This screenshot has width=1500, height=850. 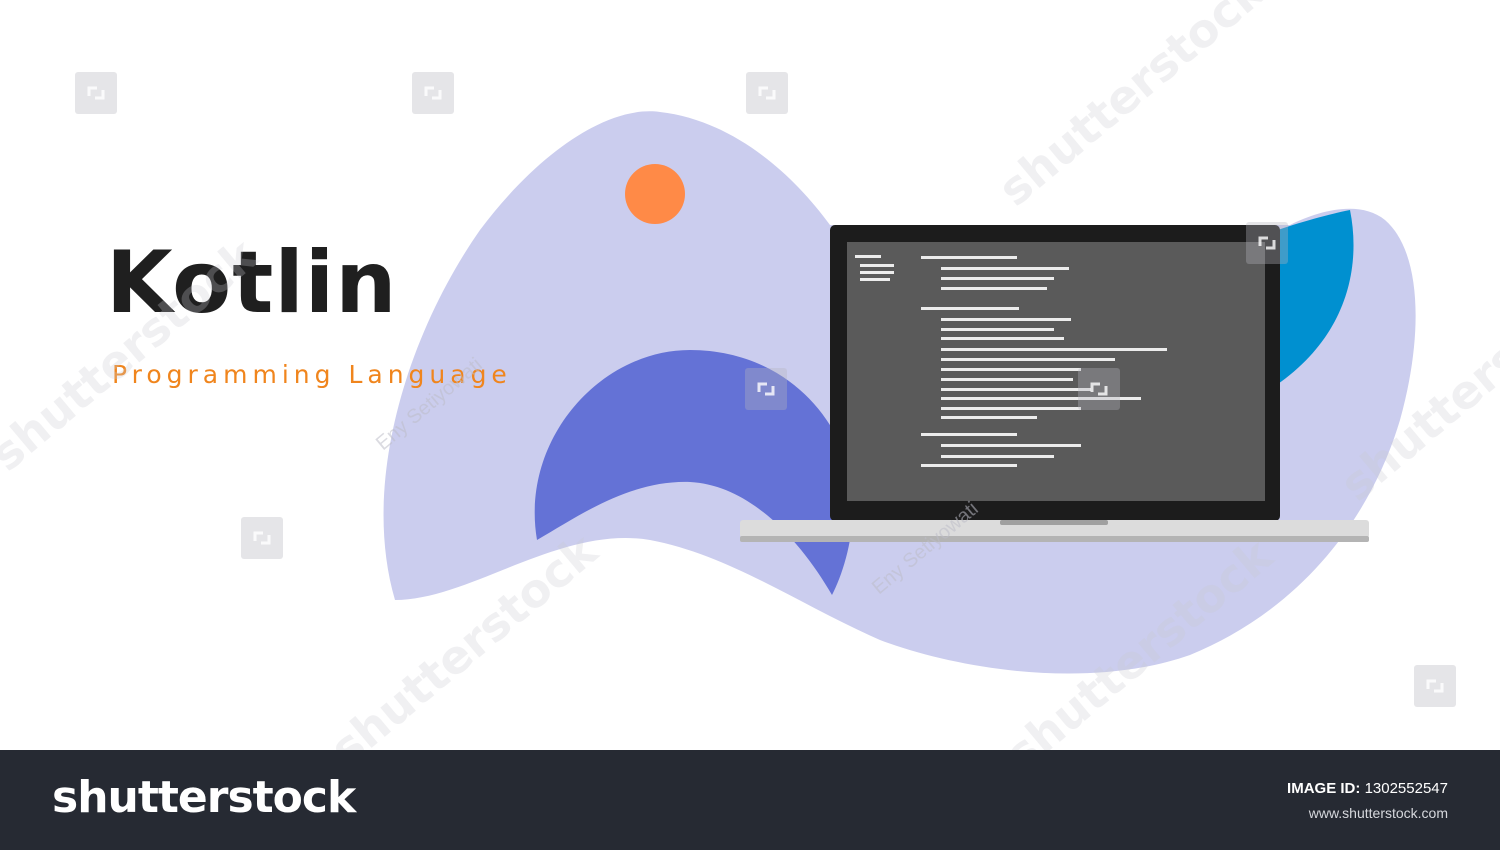 I want to click on image-id-label: IMAGE ID:, so click(x=1324, y=788).